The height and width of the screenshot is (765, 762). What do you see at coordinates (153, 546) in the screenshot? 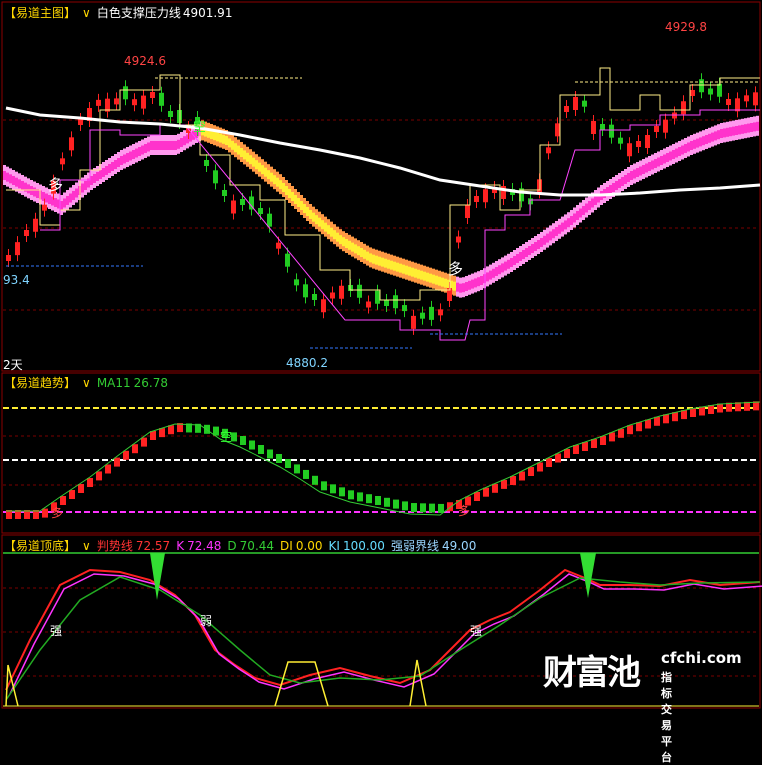
I see `trend-line-value: 72.57` at bounding box center [153, 546].